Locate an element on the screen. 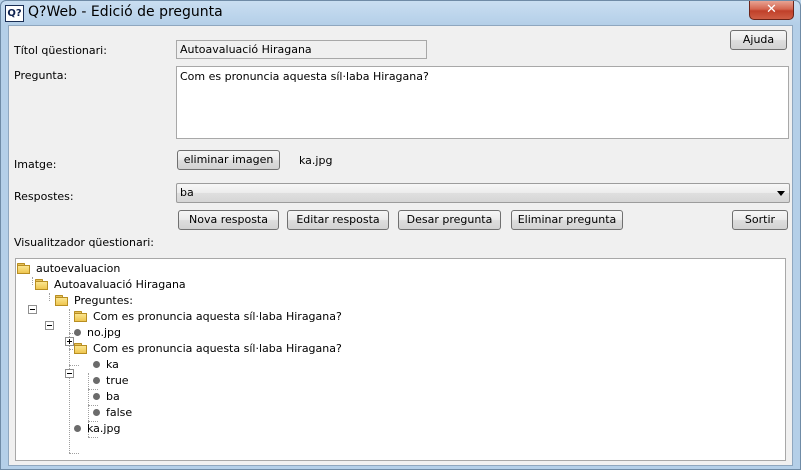 Image resolution: width=801 pixels, height=470 pixels. app-logo-icon: Q? is located at coordinates (14, 13).